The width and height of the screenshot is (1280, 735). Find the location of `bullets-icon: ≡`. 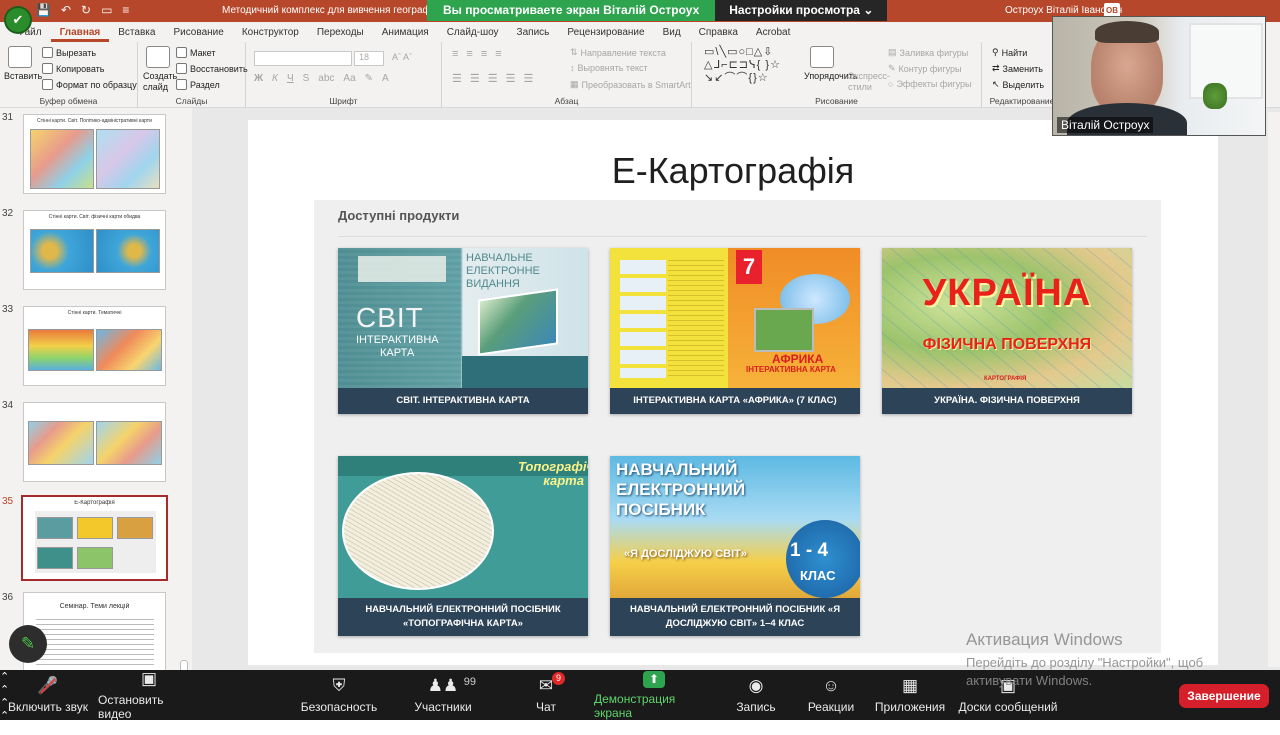

bullets-icon: ≡ is located at coordinates (455, 54).